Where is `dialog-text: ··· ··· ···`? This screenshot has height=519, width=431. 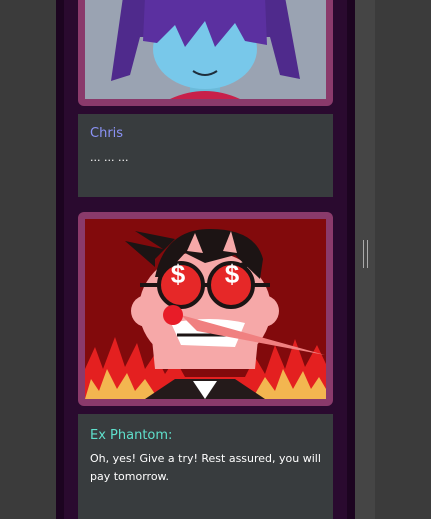
dialog-text: ··· ··· ··· is located at coordinates (109, 160).